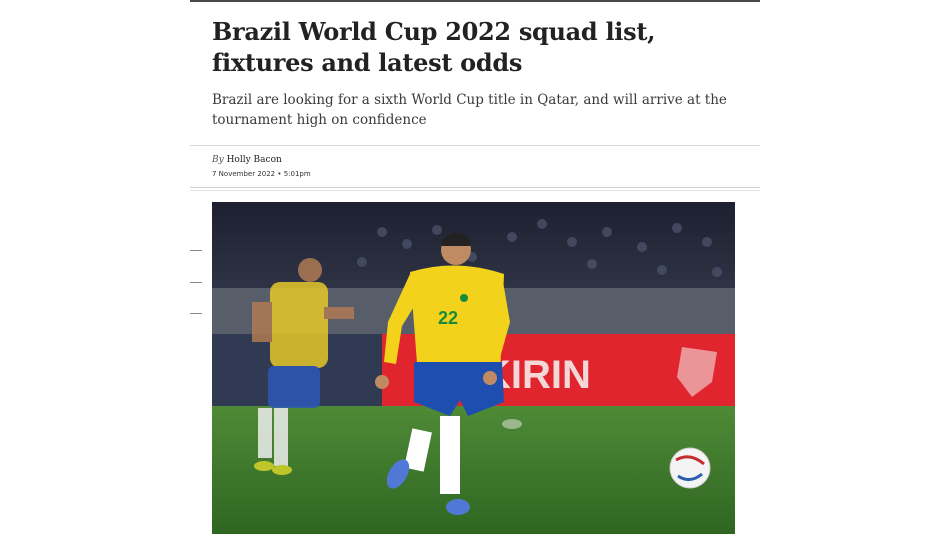  I want to click on top-border, so click(475, 1).